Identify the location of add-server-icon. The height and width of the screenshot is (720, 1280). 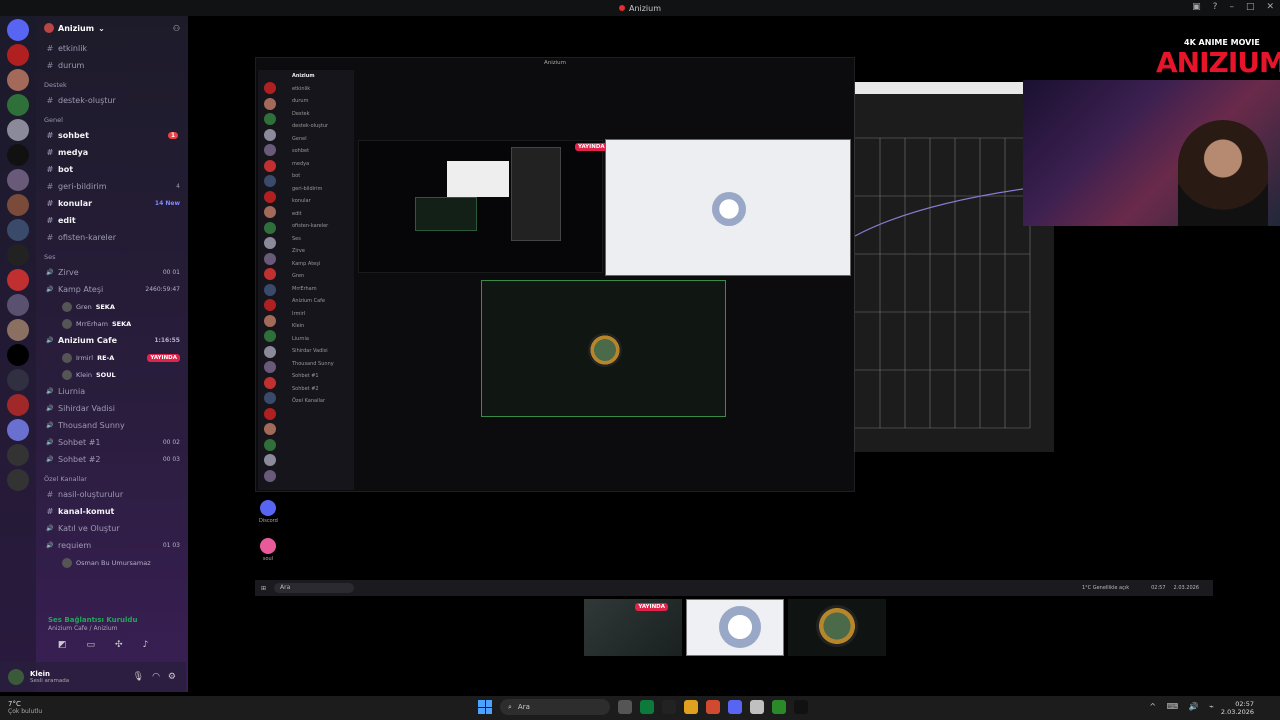
(18, 455).